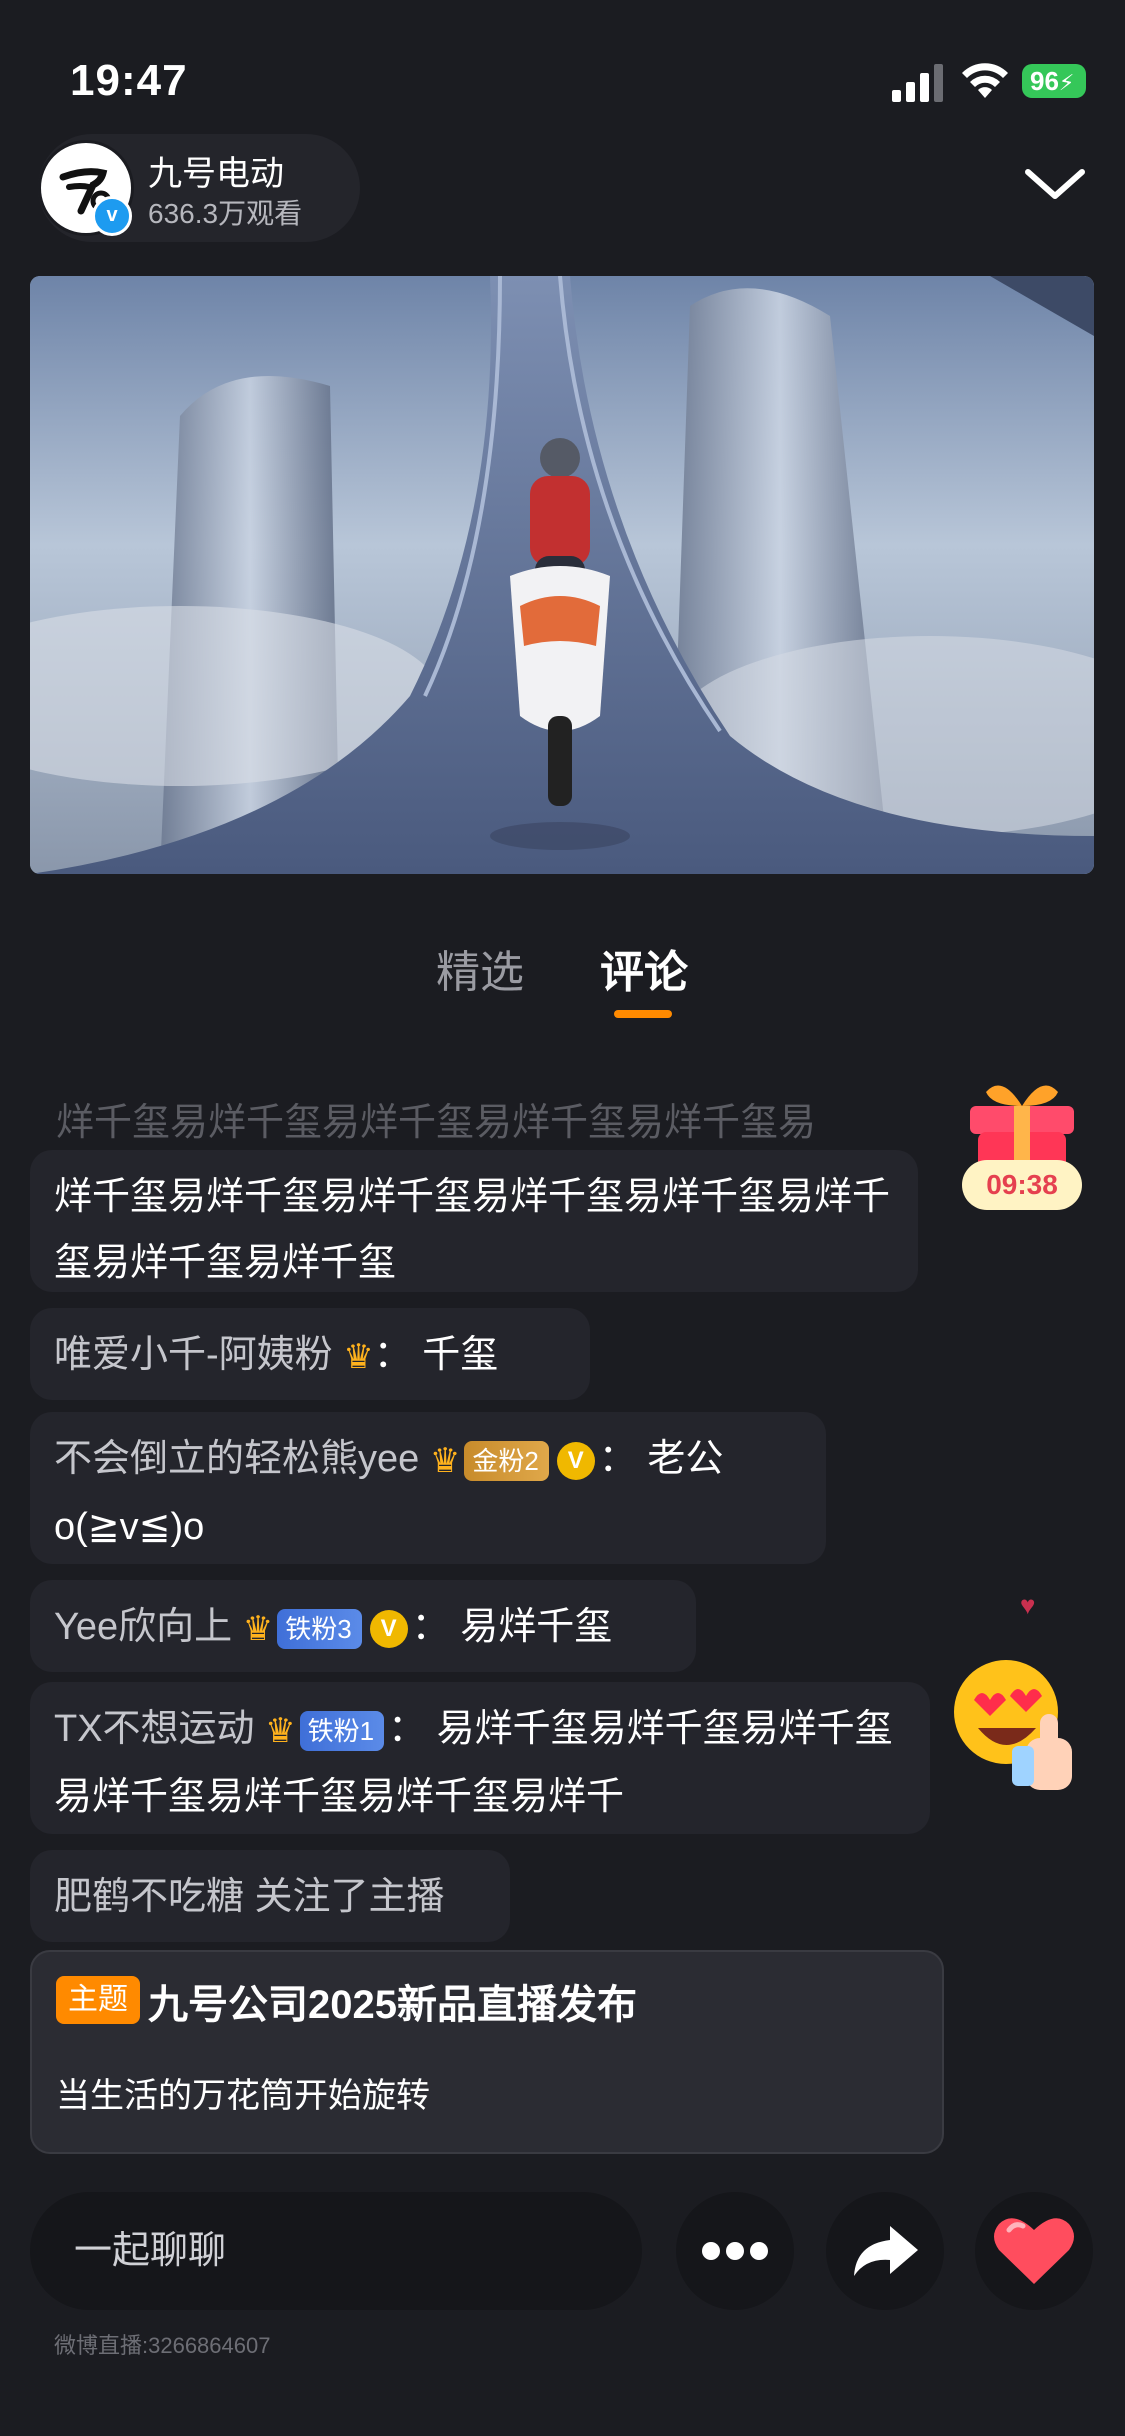  I want to click on fan-level-badge: 铁粉3, so click(319, 1628).